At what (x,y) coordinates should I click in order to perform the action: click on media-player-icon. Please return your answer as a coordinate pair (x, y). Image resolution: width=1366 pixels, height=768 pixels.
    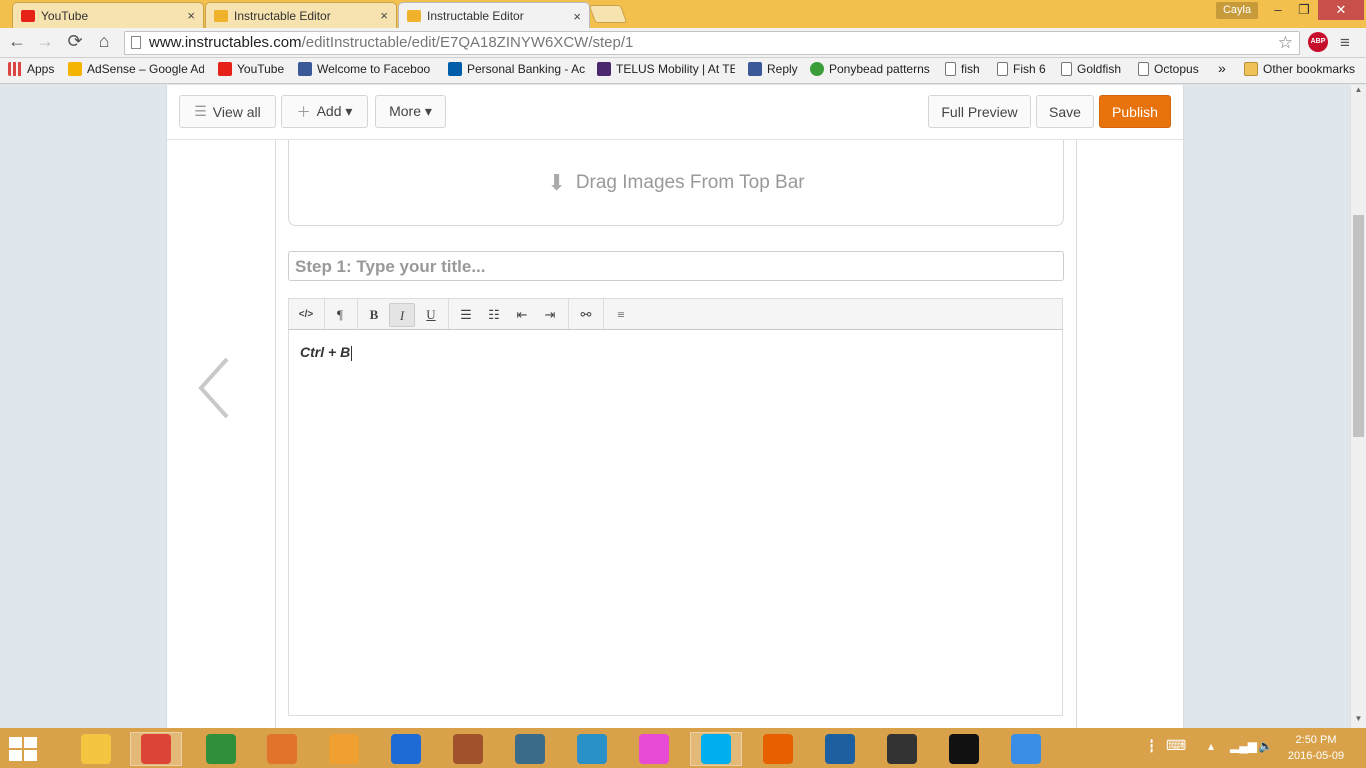
    Looking at the image, I should click on (344, 749).